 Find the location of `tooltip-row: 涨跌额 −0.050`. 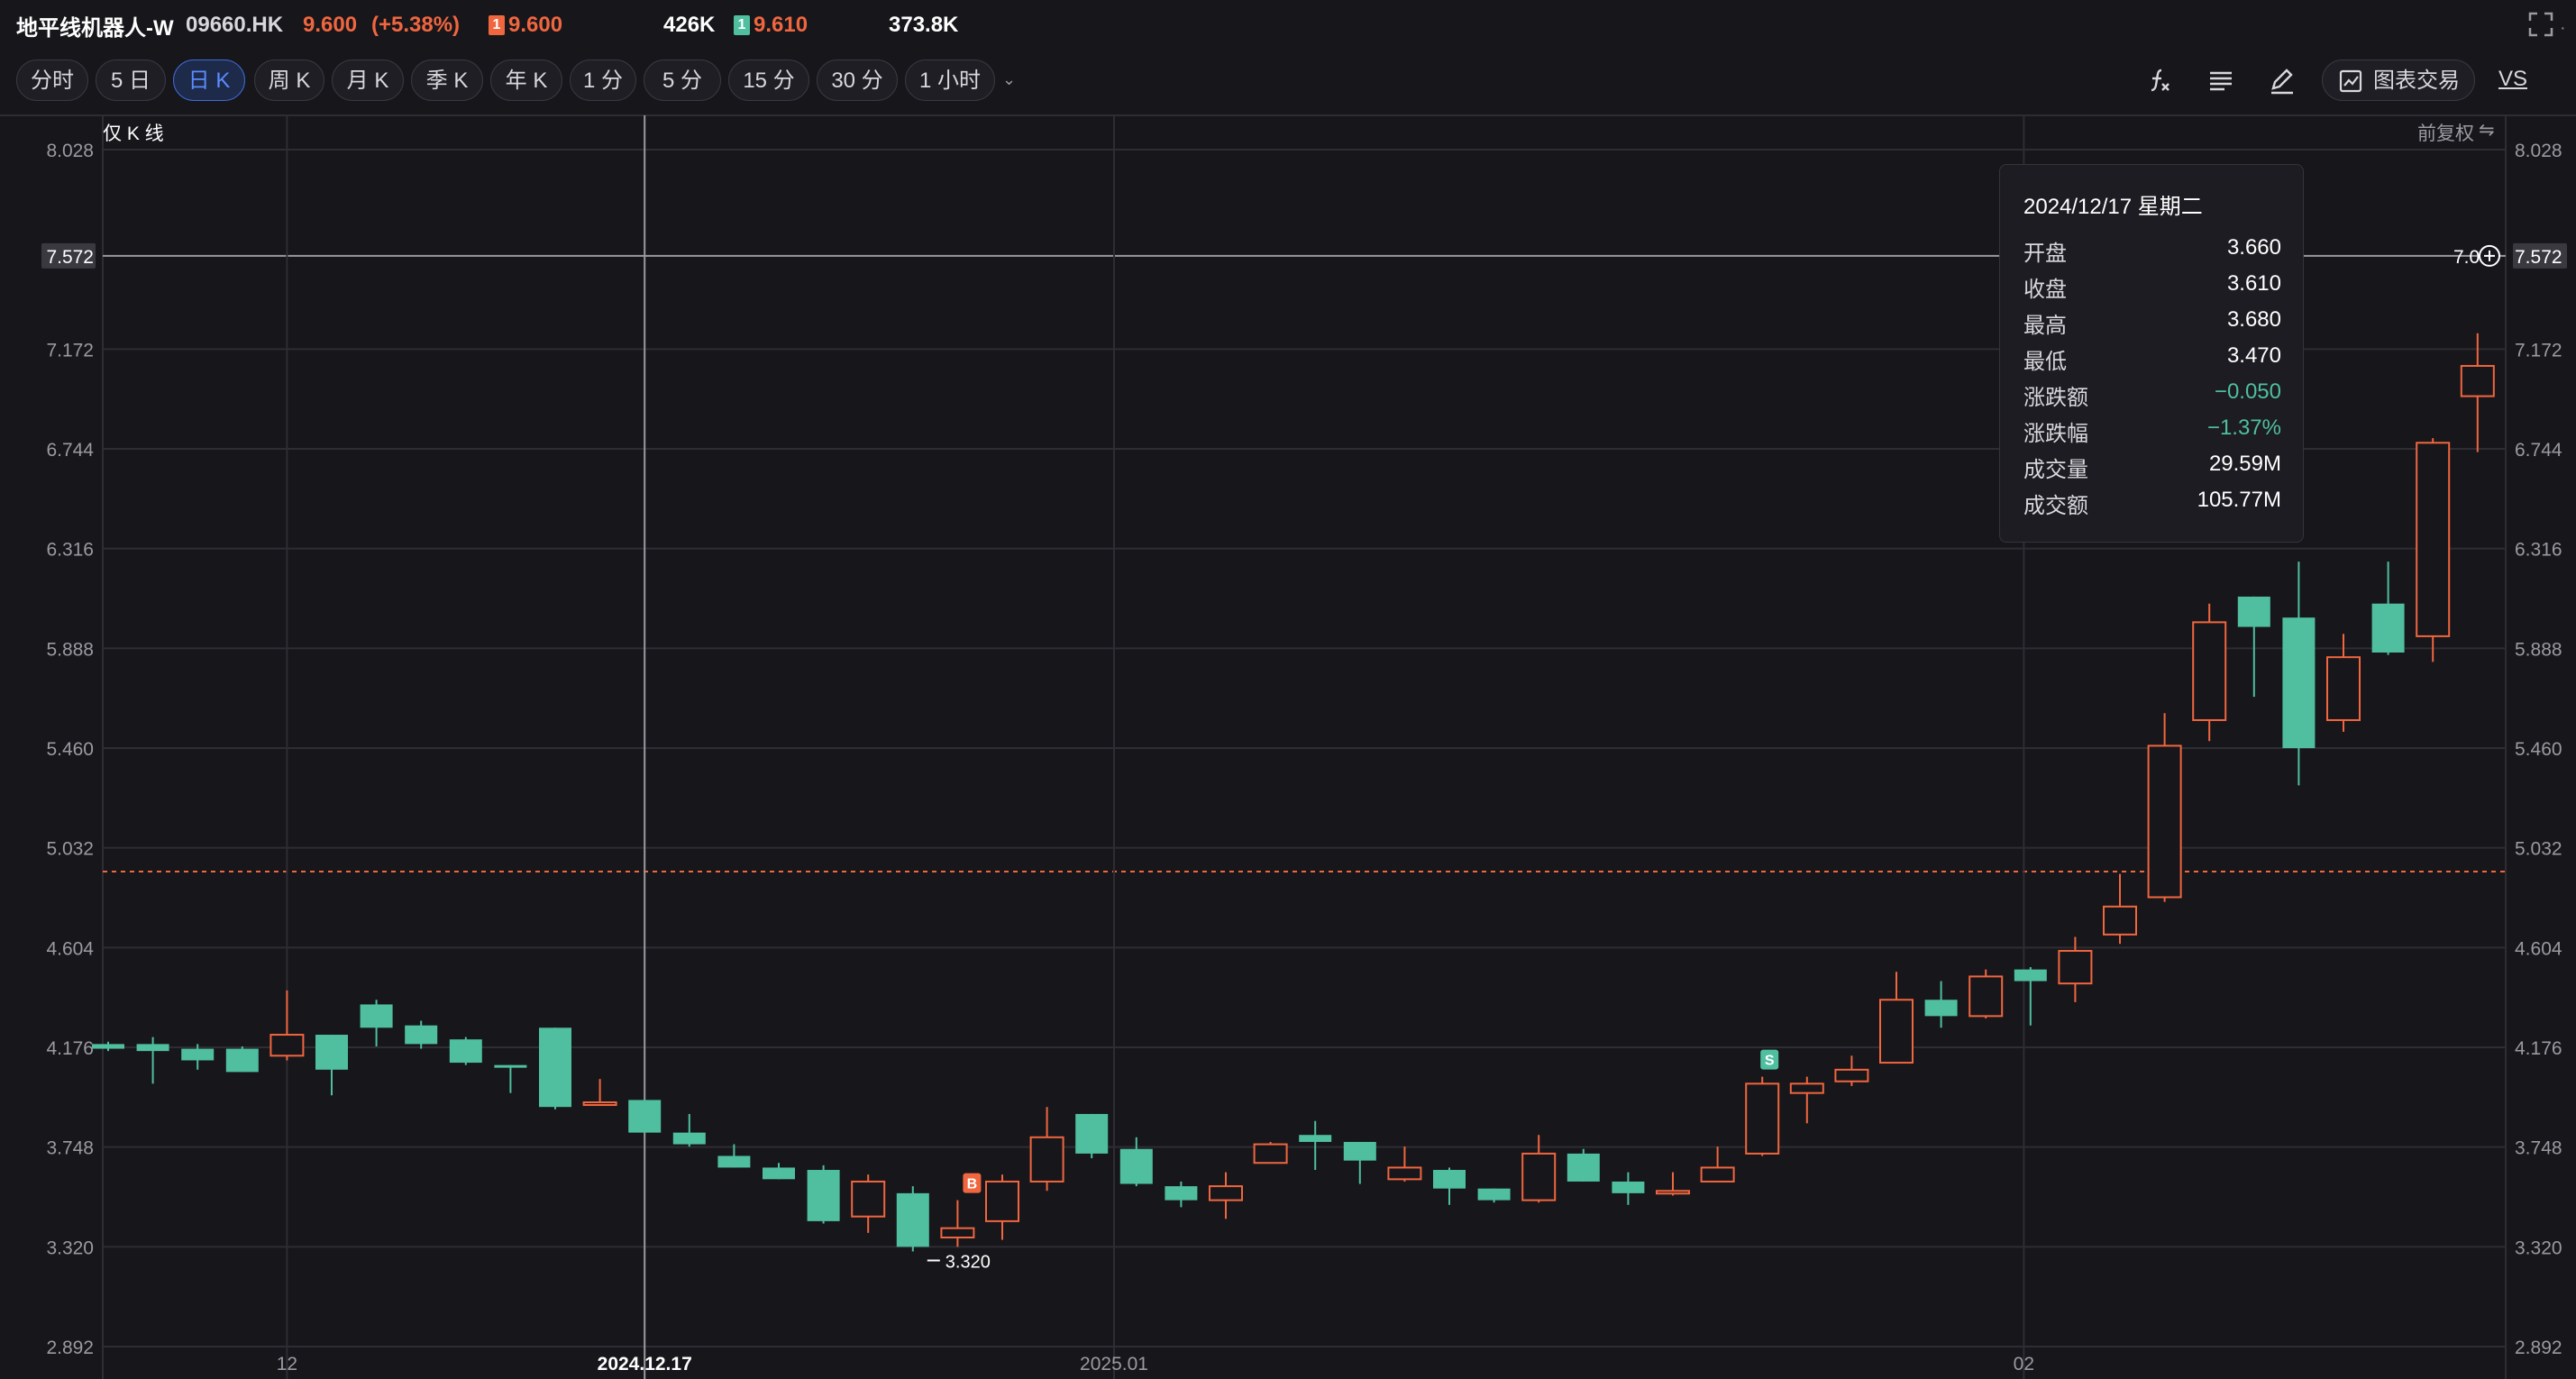

tooltip-row: 涨跌额 −0.050 is located at coordinates (2152, 394).